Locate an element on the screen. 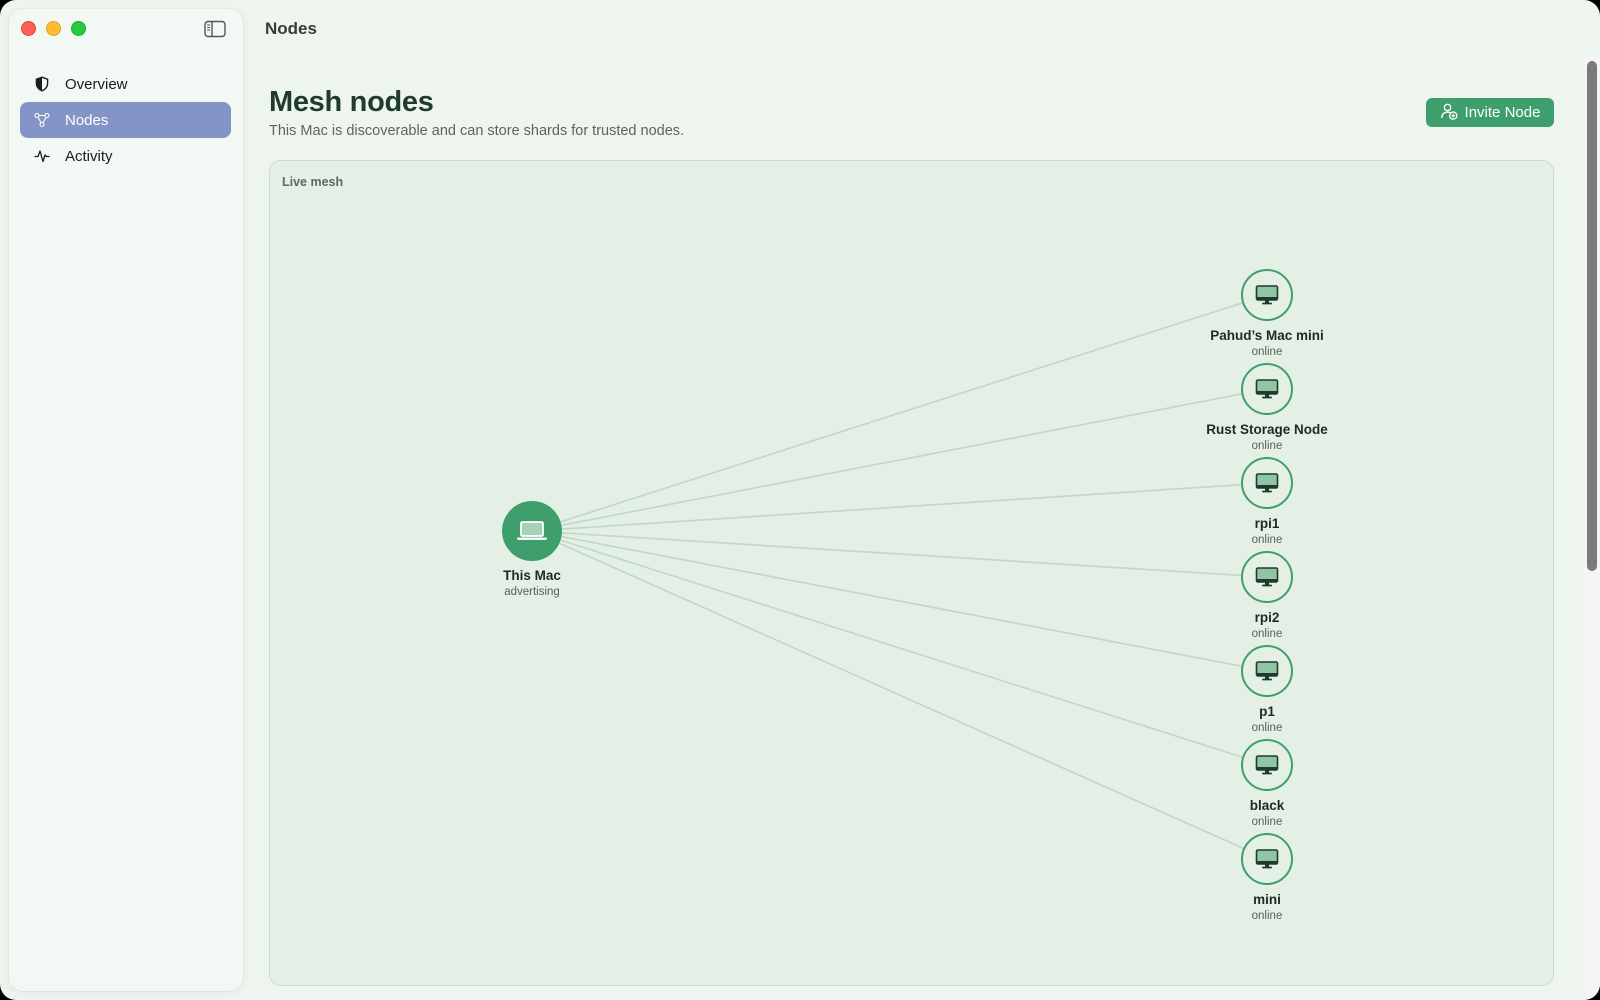  sidebar-item-overview: Overview is located at coordinates (125, 84).